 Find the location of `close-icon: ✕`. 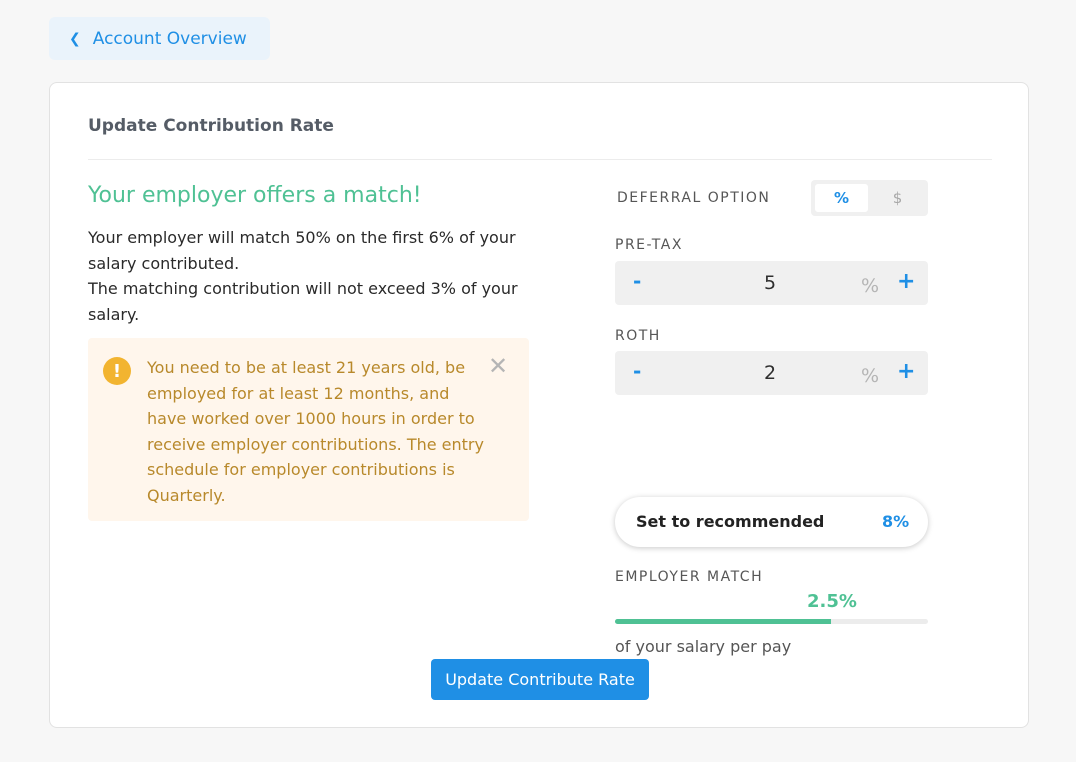

close-icon: ✕ is located at coordinates (498, 366).